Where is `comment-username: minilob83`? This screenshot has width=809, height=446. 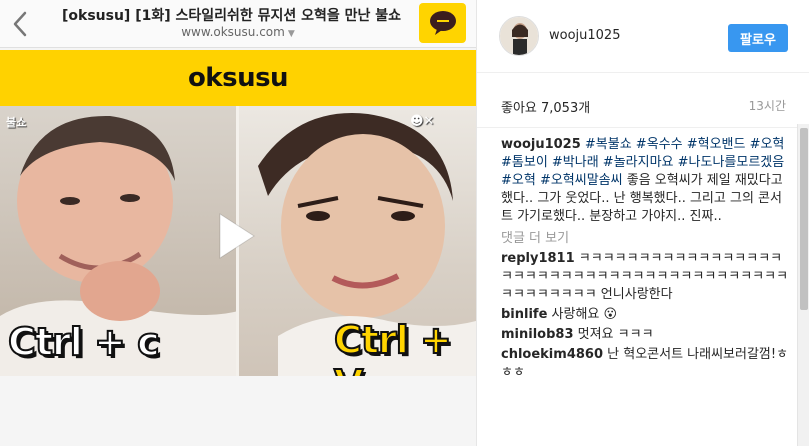
comment-username: minilob83 is located at coordinates (537, 334).